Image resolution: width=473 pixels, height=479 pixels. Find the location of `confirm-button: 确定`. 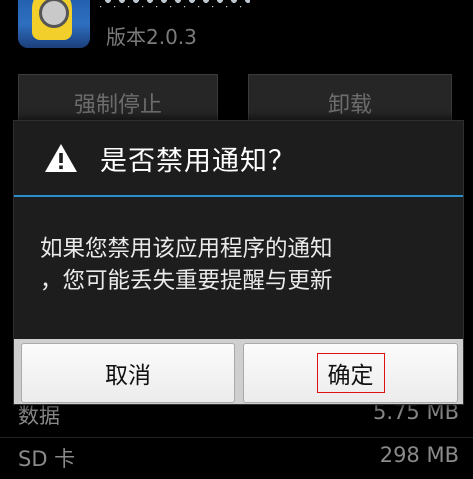

confirm-button: 确定 is located at coordinates (350, 373).